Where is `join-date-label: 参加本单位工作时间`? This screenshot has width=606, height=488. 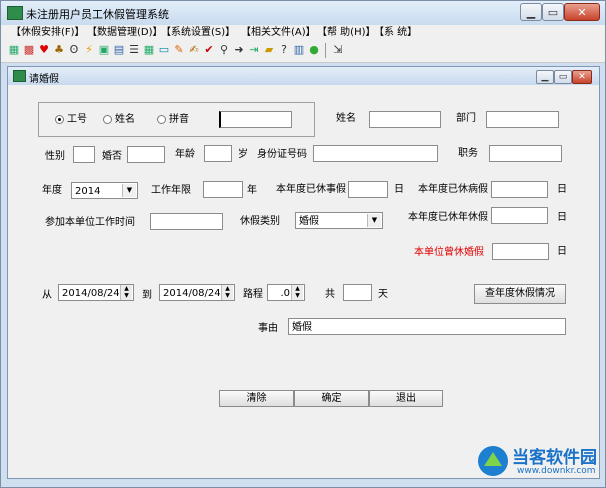 join-date-label: 参加本单位工作时间 is located at coordinates (90, 222).